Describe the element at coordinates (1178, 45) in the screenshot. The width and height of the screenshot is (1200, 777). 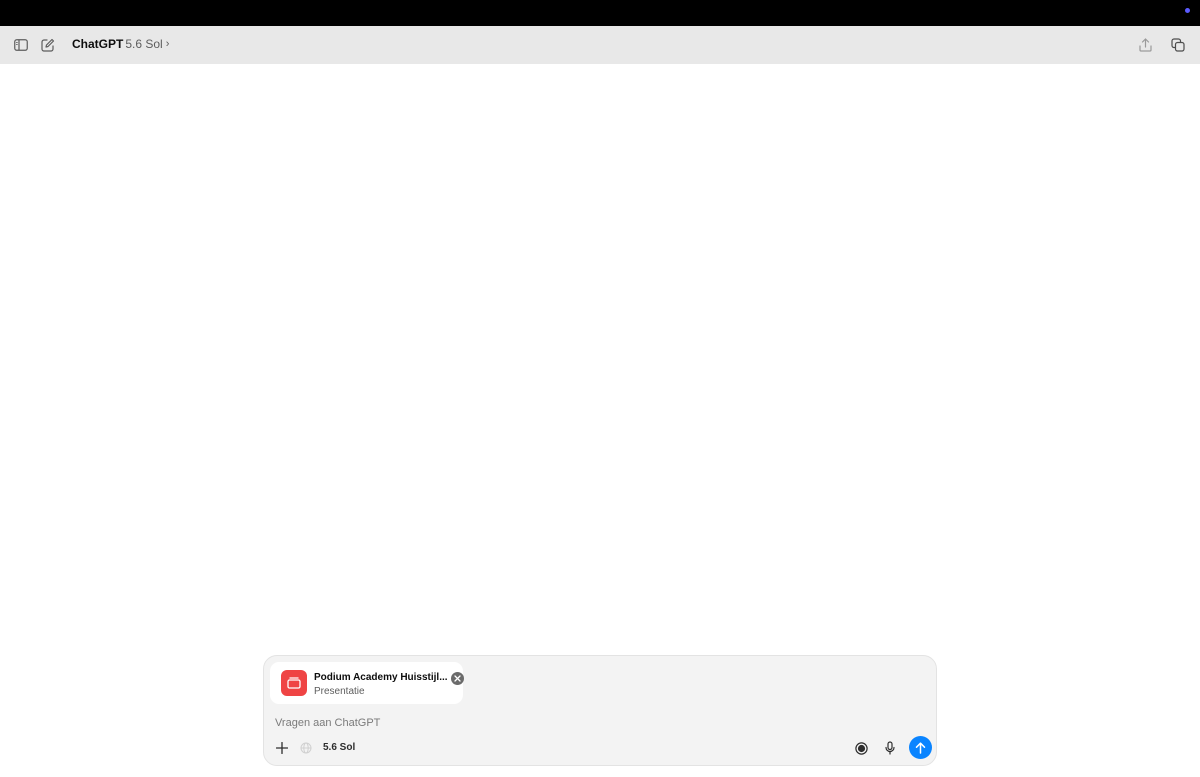
I see `copy-icon` at that location.